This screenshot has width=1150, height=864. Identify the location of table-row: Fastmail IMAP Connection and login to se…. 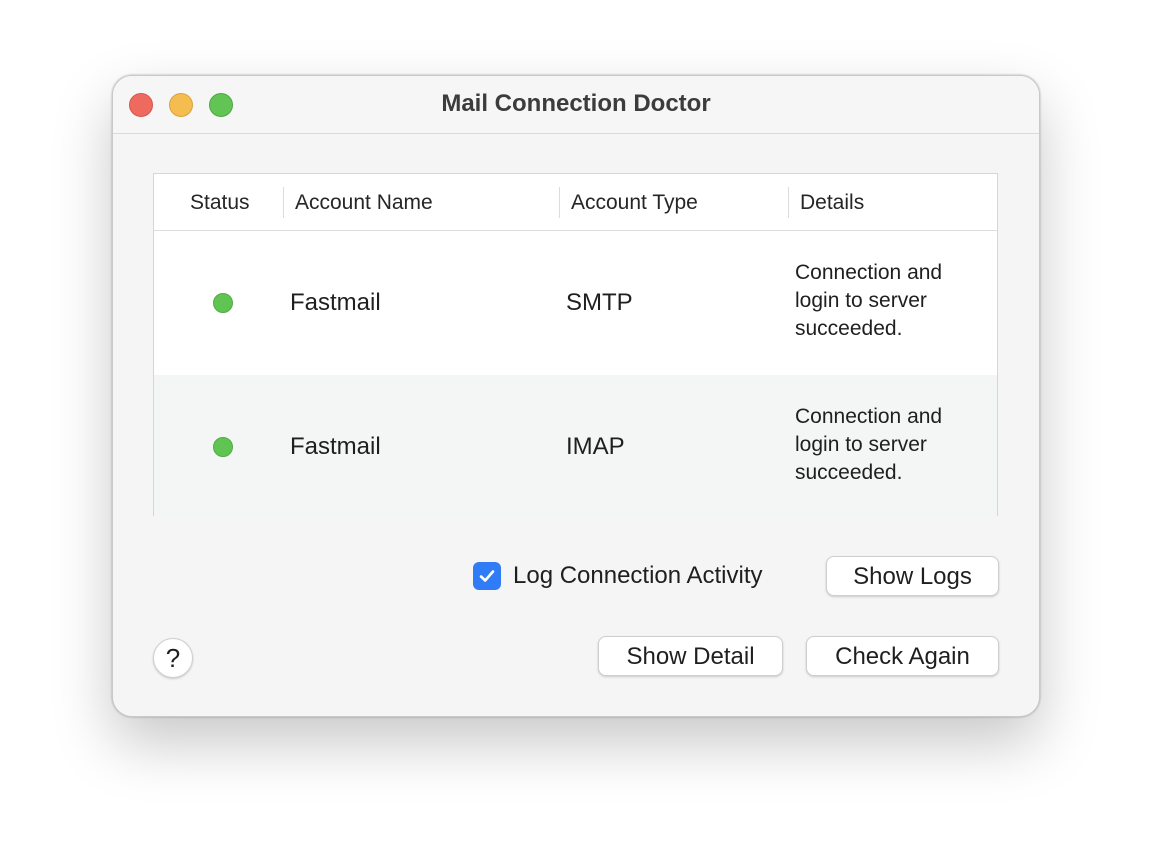
(575, 447).